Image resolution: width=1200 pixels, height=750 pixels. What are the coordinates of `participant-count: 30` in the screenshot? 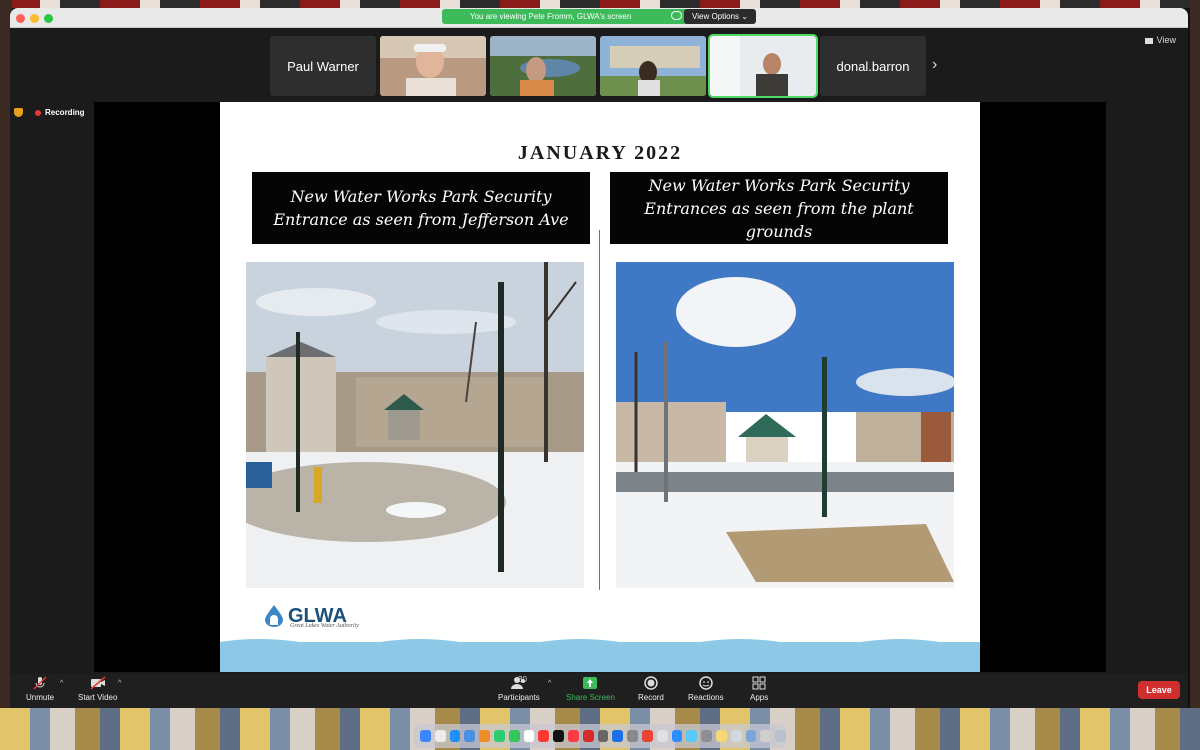 It's located at (522, 679).